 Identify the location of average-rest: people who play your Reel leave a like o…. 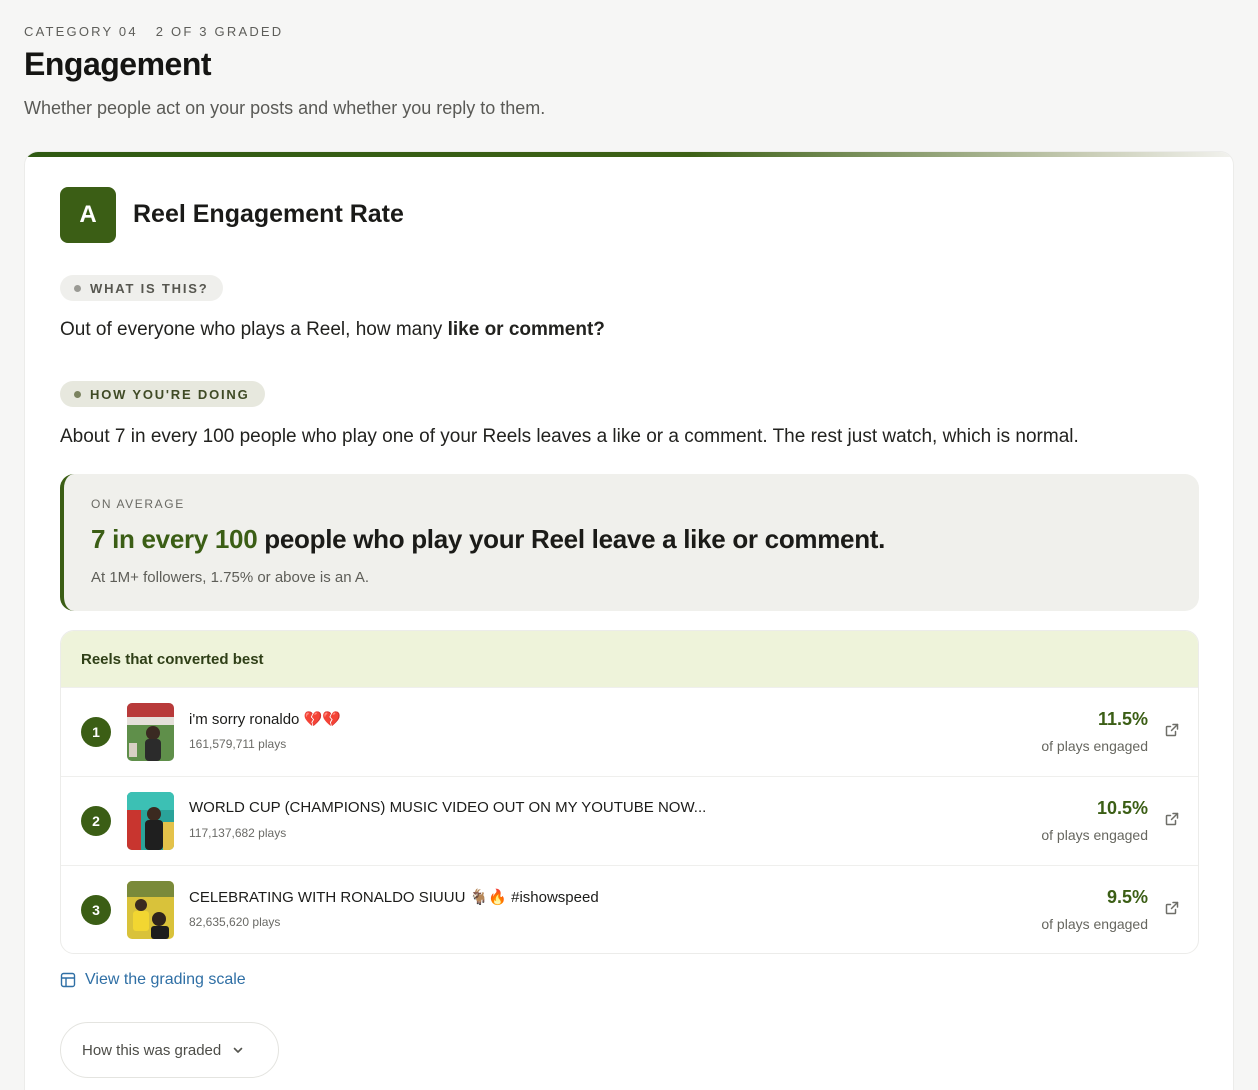
(571, 539).